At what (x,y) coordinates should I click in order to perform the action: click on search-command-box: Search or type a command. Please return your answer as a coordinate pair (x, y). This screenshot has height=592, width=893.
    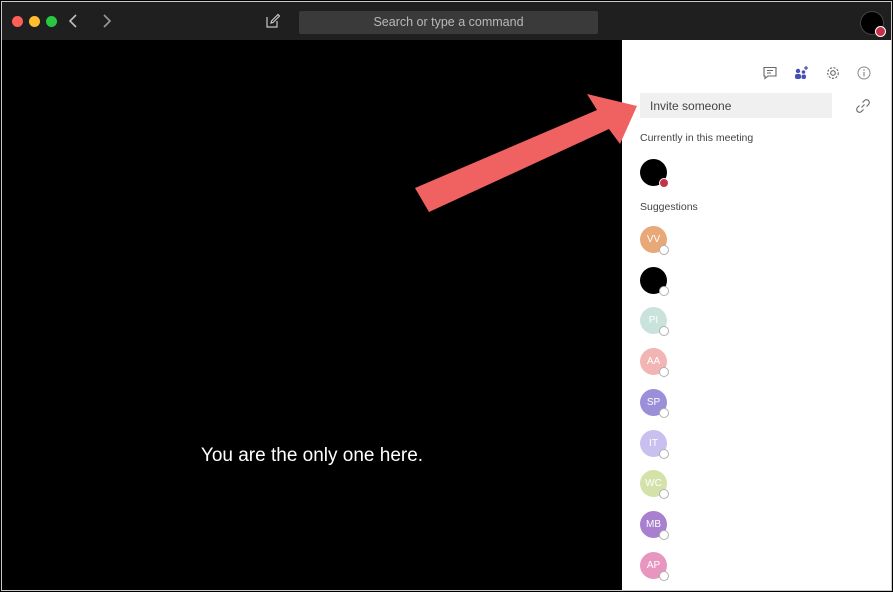
    Looking at the image, I should click on (448, 22).